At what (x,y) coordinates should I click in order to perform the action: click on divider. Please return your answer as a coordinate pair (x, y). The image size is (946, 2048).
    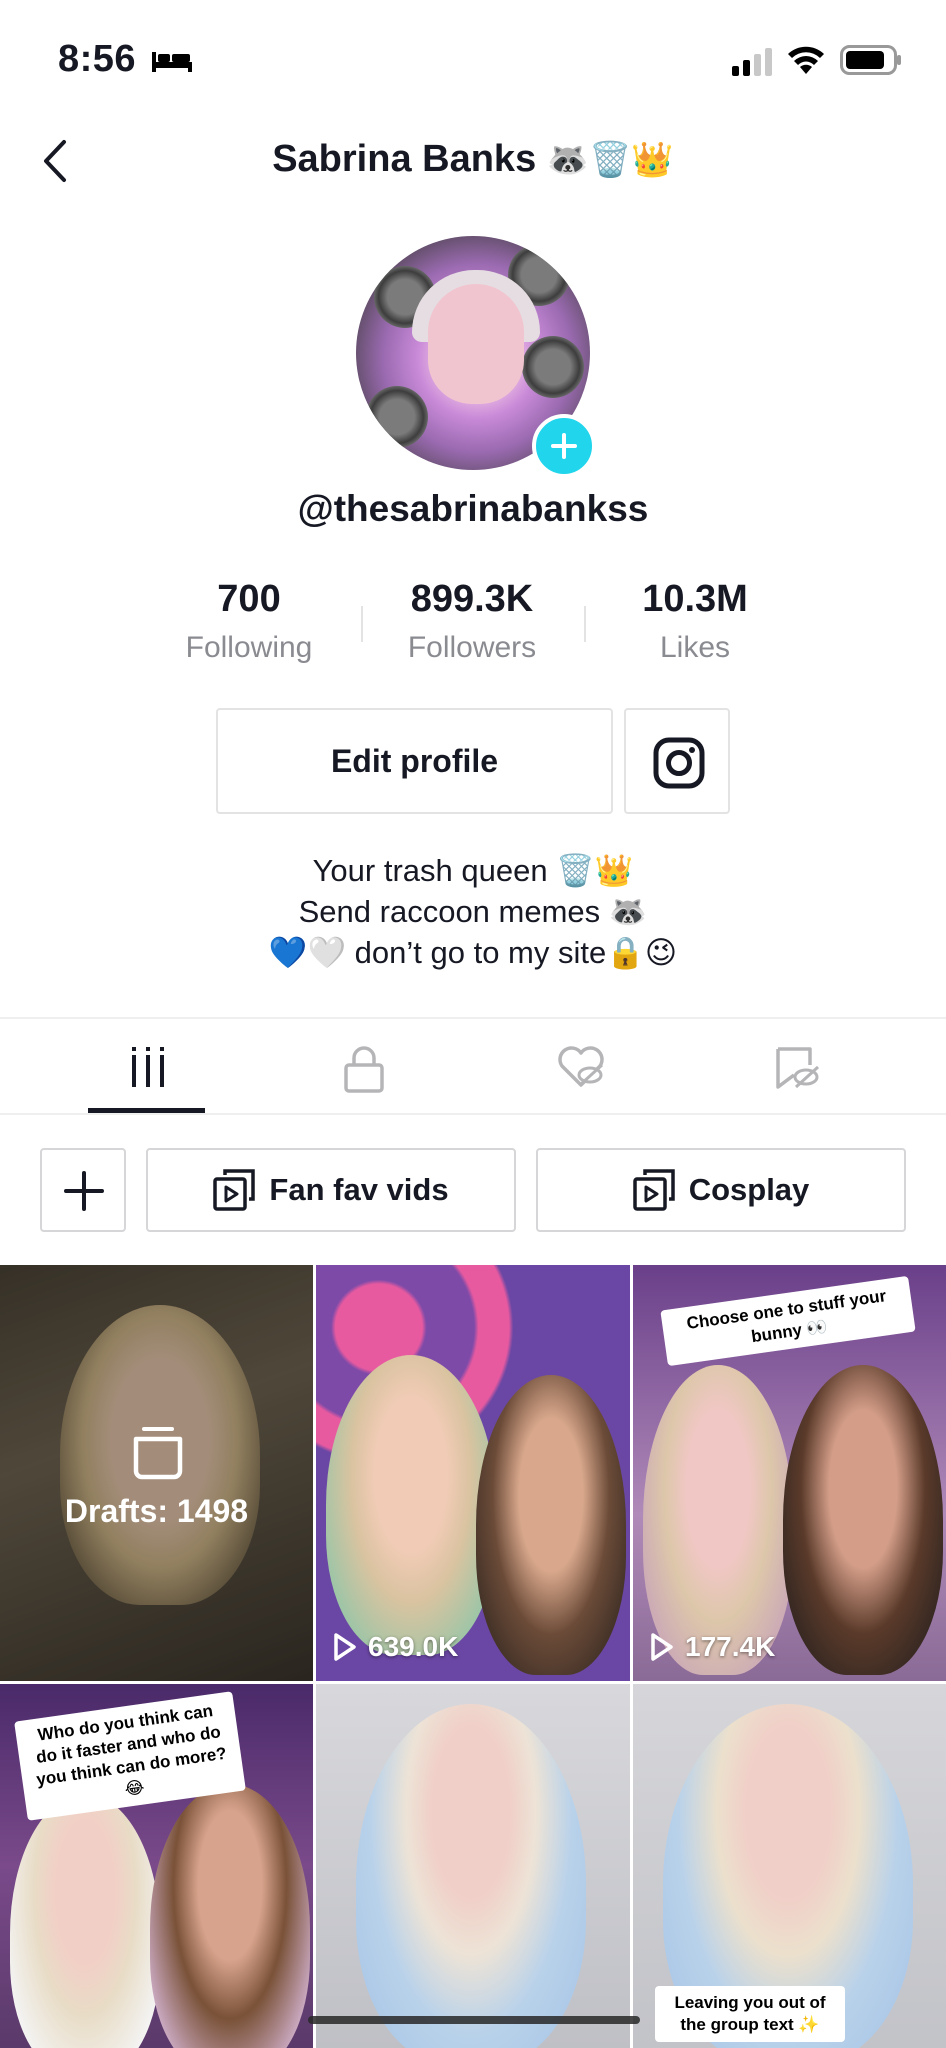
    Looking at the image, I should click on (473, 1114).